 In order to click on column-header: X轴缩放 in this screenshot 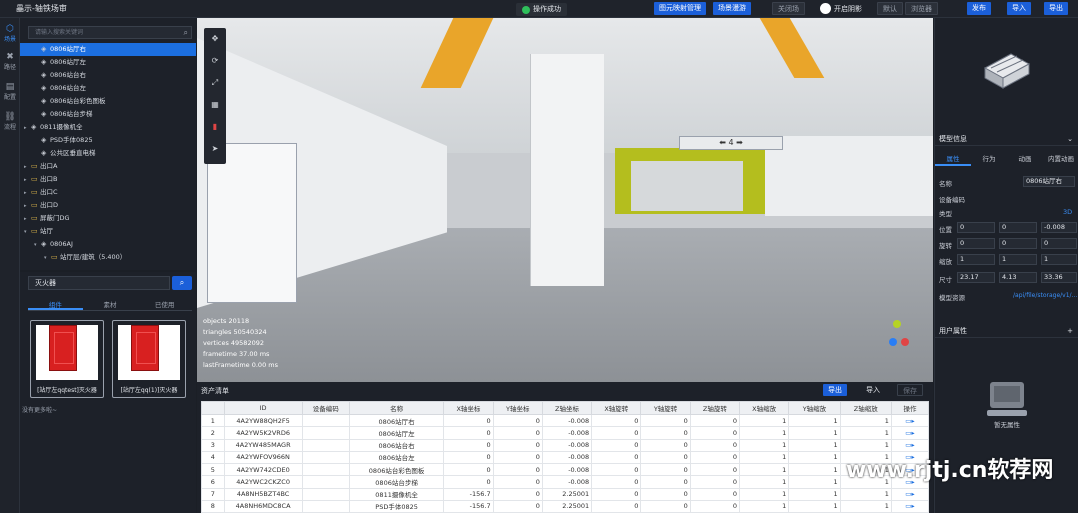, I will do `click(764, 408)`.